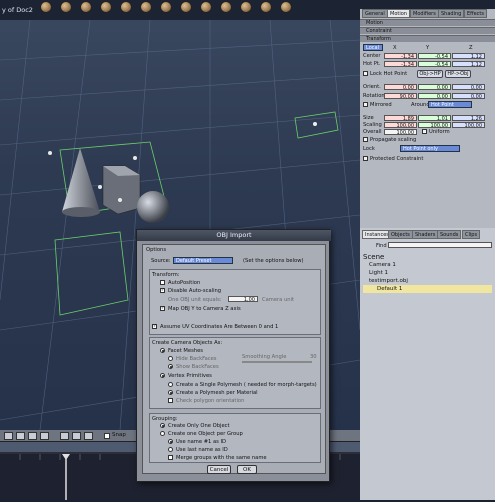  I want to click on rotation-y-field: 0,00, so click(434, 96).